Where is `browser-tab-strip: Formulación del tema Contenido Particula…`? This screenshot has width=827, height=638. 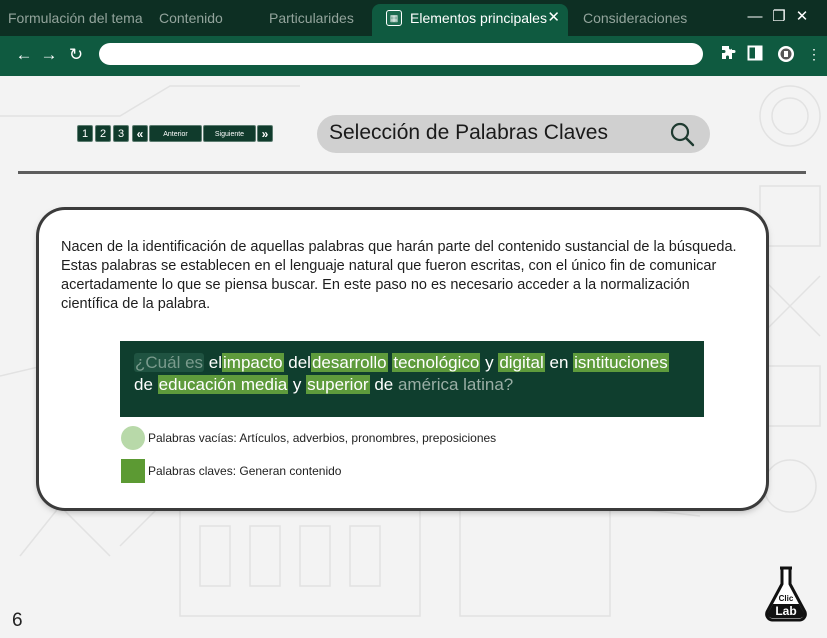
browser-tab-strip: Formulación del tema Contenido Particula… is located at coordinates (413, 18).